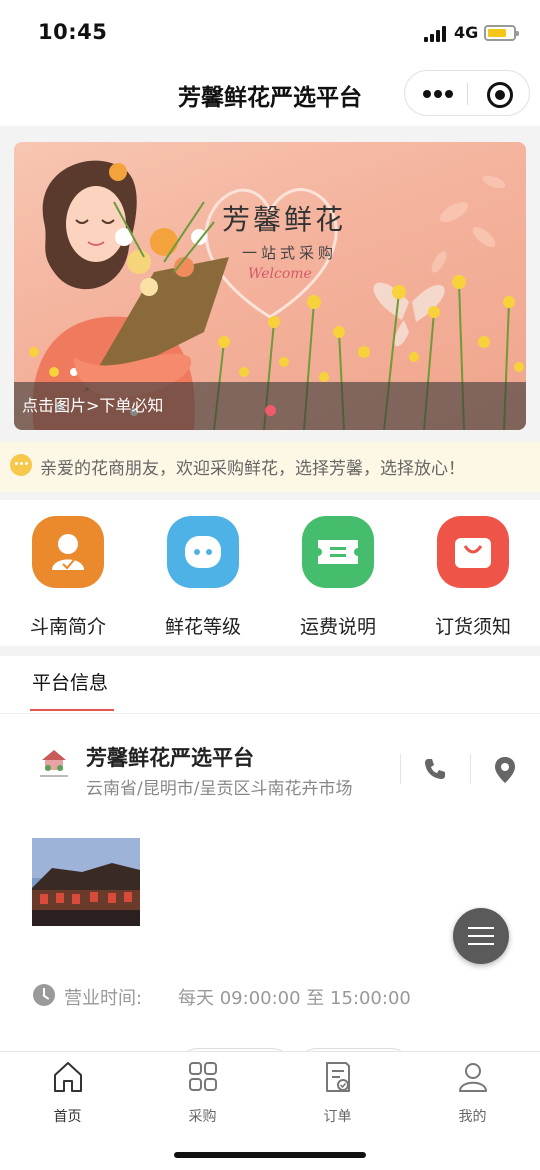 The height and width of the screenshot is (1170, 540). I want to click on quick-label: 运费说明, so click(337, 627).